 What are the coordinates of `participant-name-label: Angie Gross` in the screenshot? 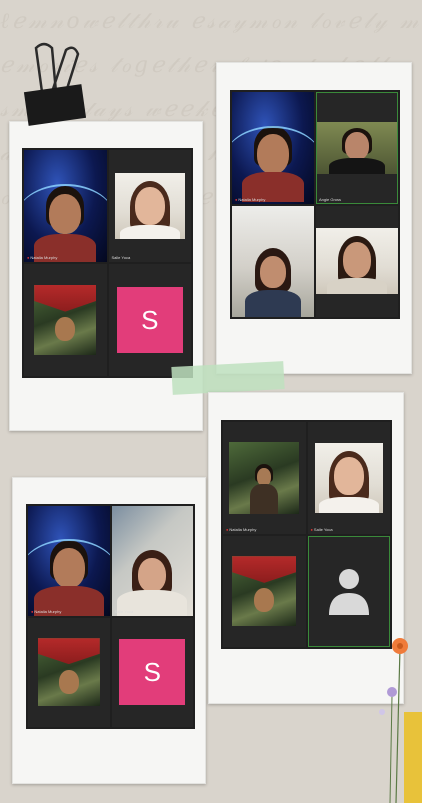 It's located at (330, 199).